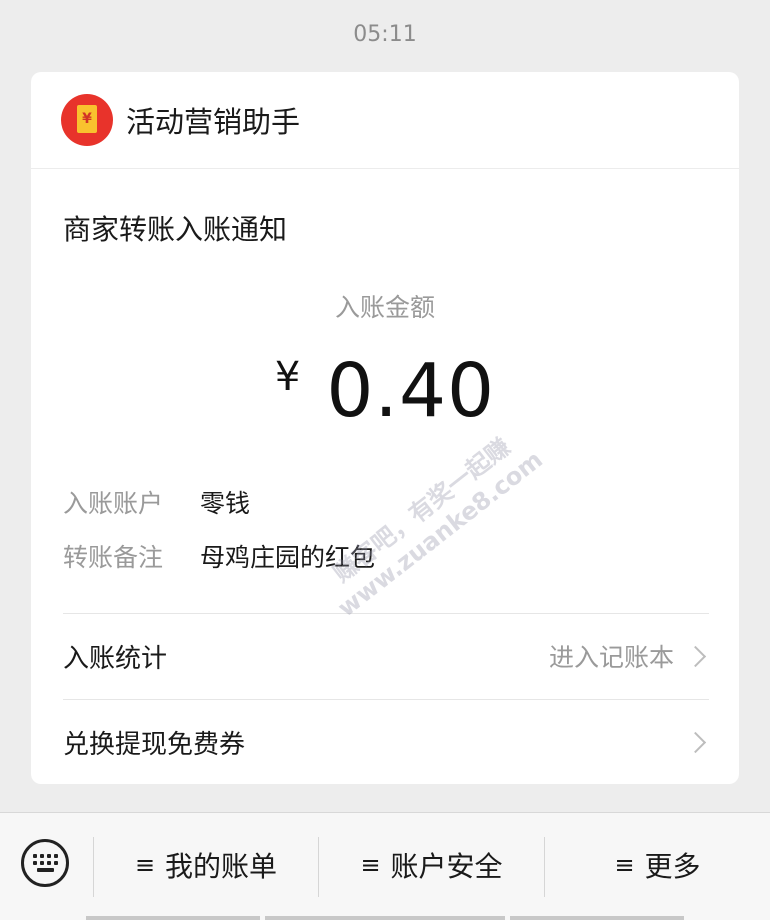 The width and height of the screenshot is (770, 920). I want to click on watermark: 赚客吧，有奖一起赚 www.zuanke8.com, so click(430, 522).